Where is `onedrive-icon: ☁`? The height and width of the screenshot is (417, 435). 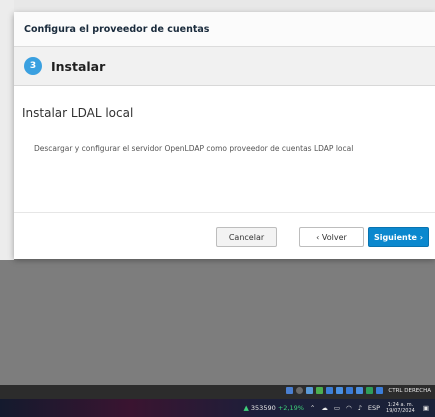
onedrive-icon: ☁ is located at coordinates (324, 408).